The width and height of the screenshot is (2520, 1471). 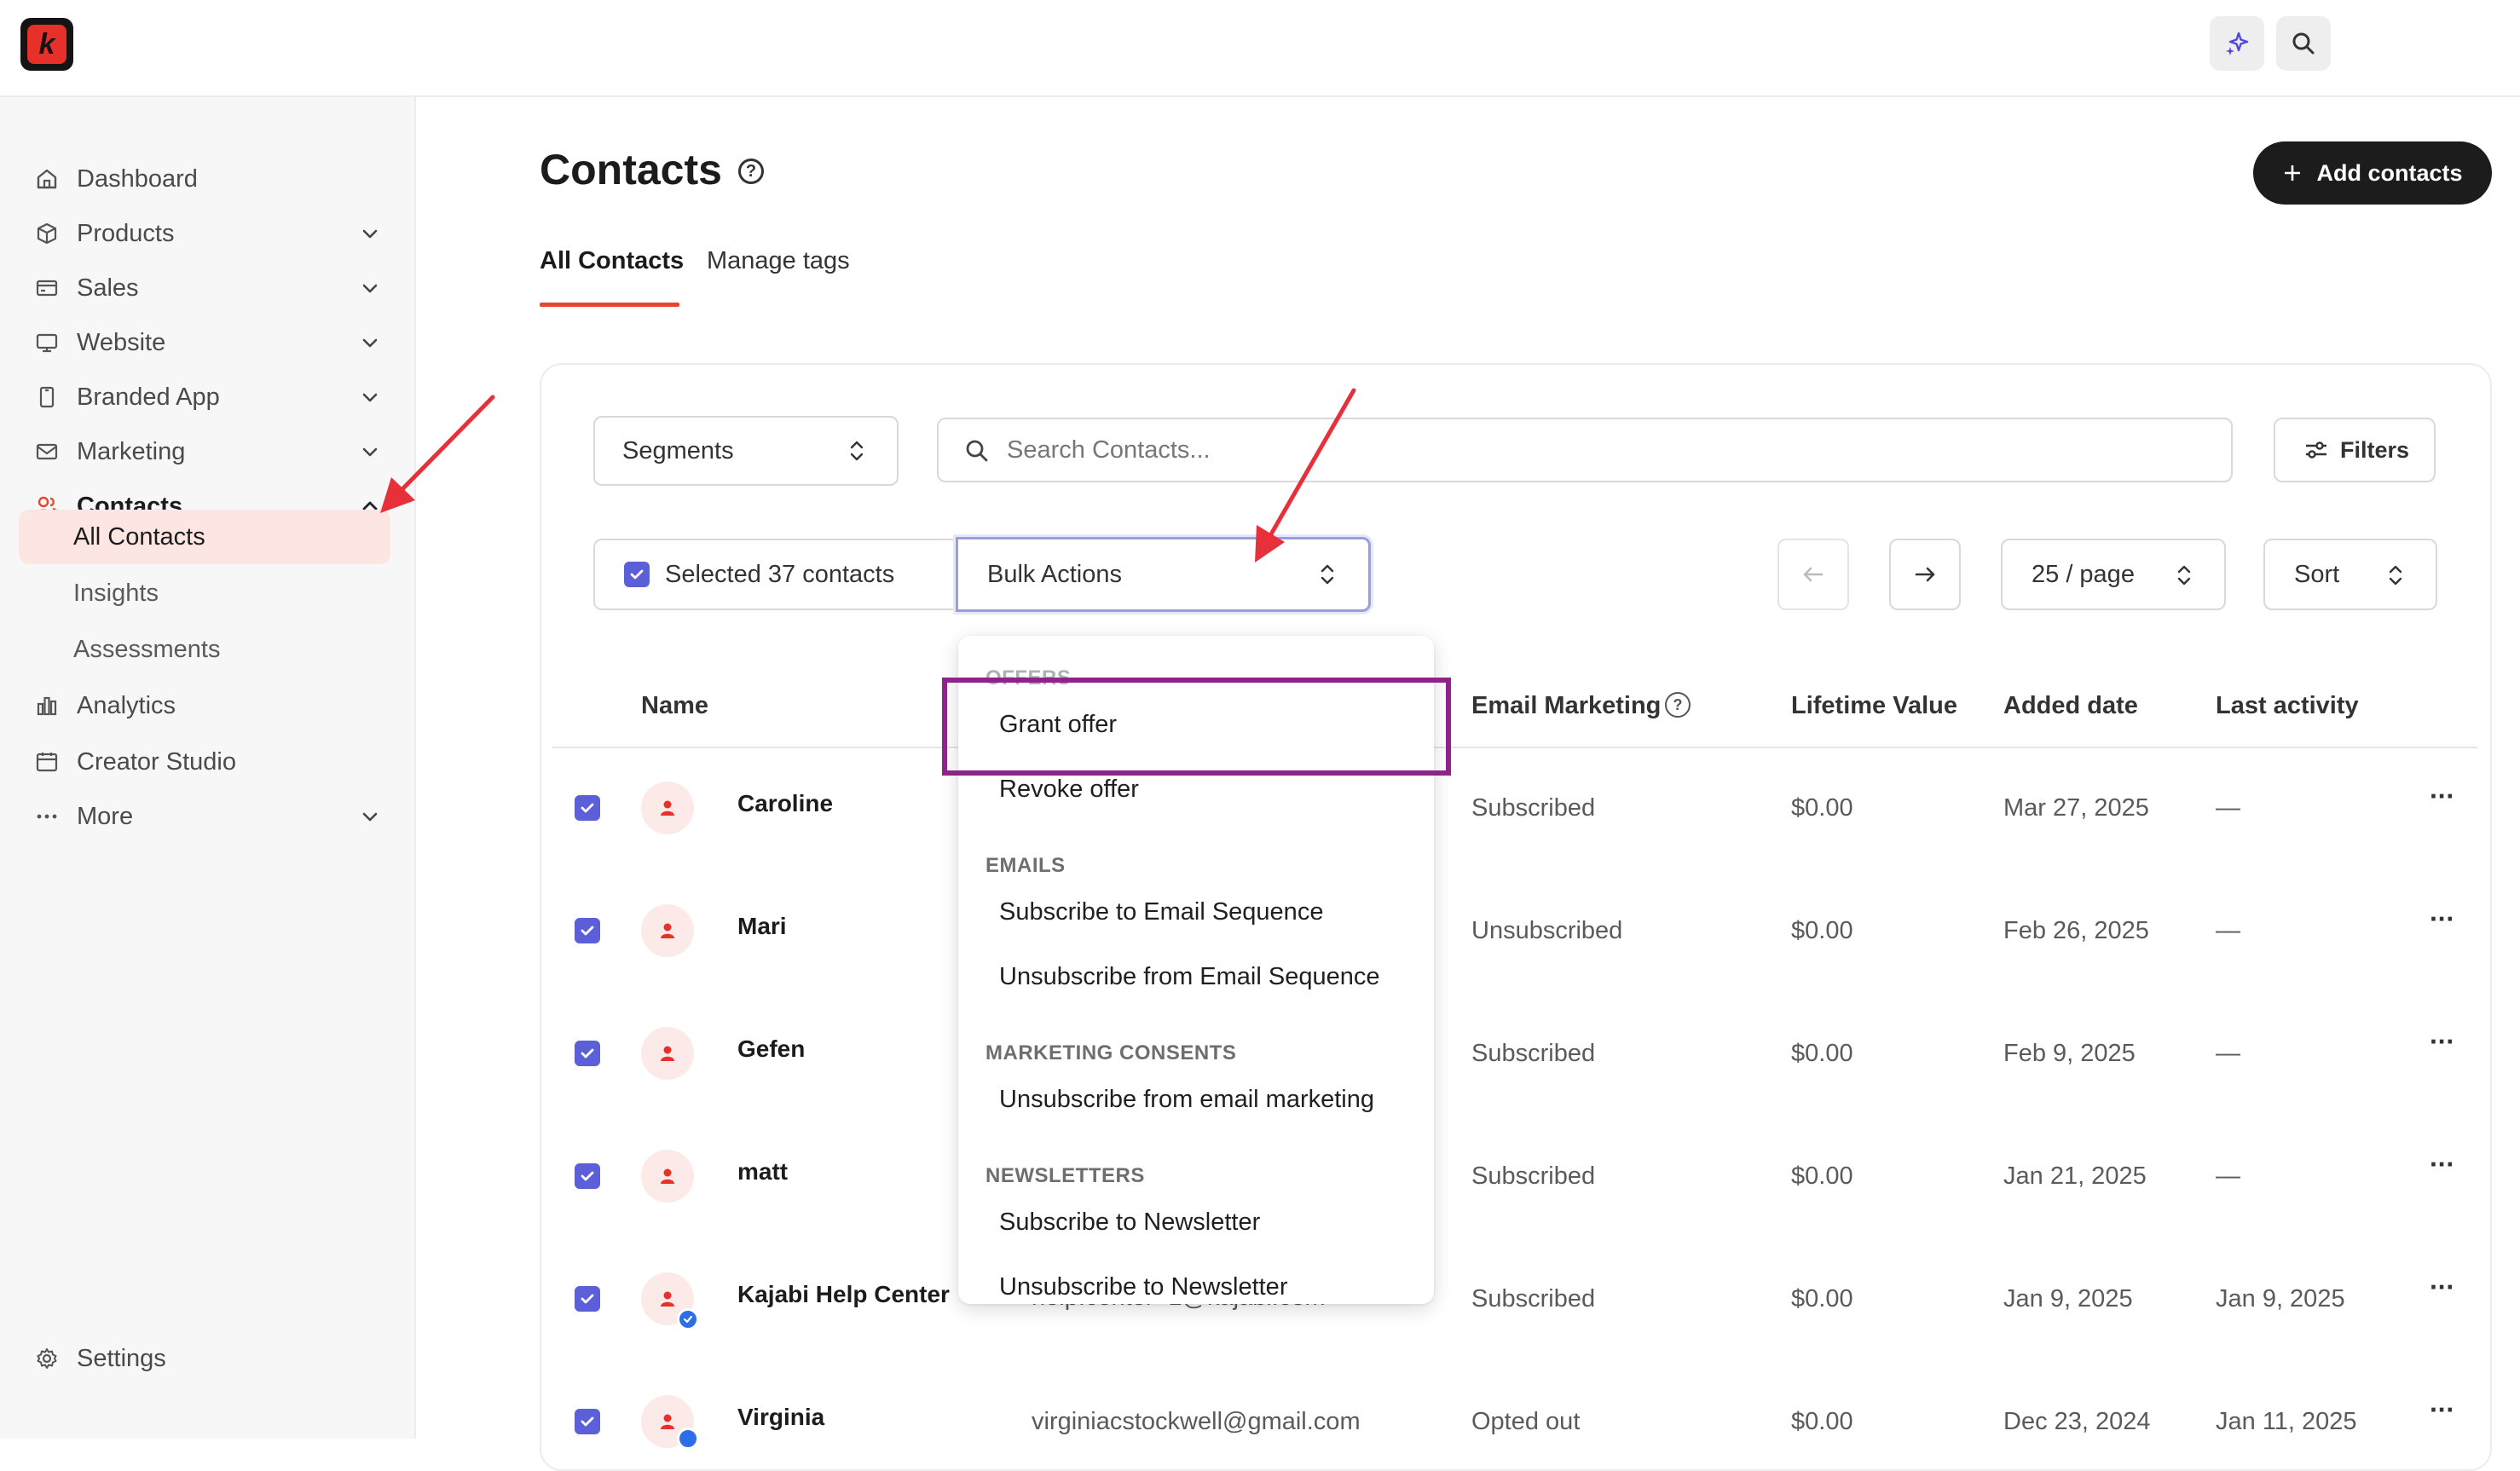 What do you see at coordinates (437, 454) in the screenshot?
I see `annotation-arrow-sidebar` at bounding box center [437, 454].